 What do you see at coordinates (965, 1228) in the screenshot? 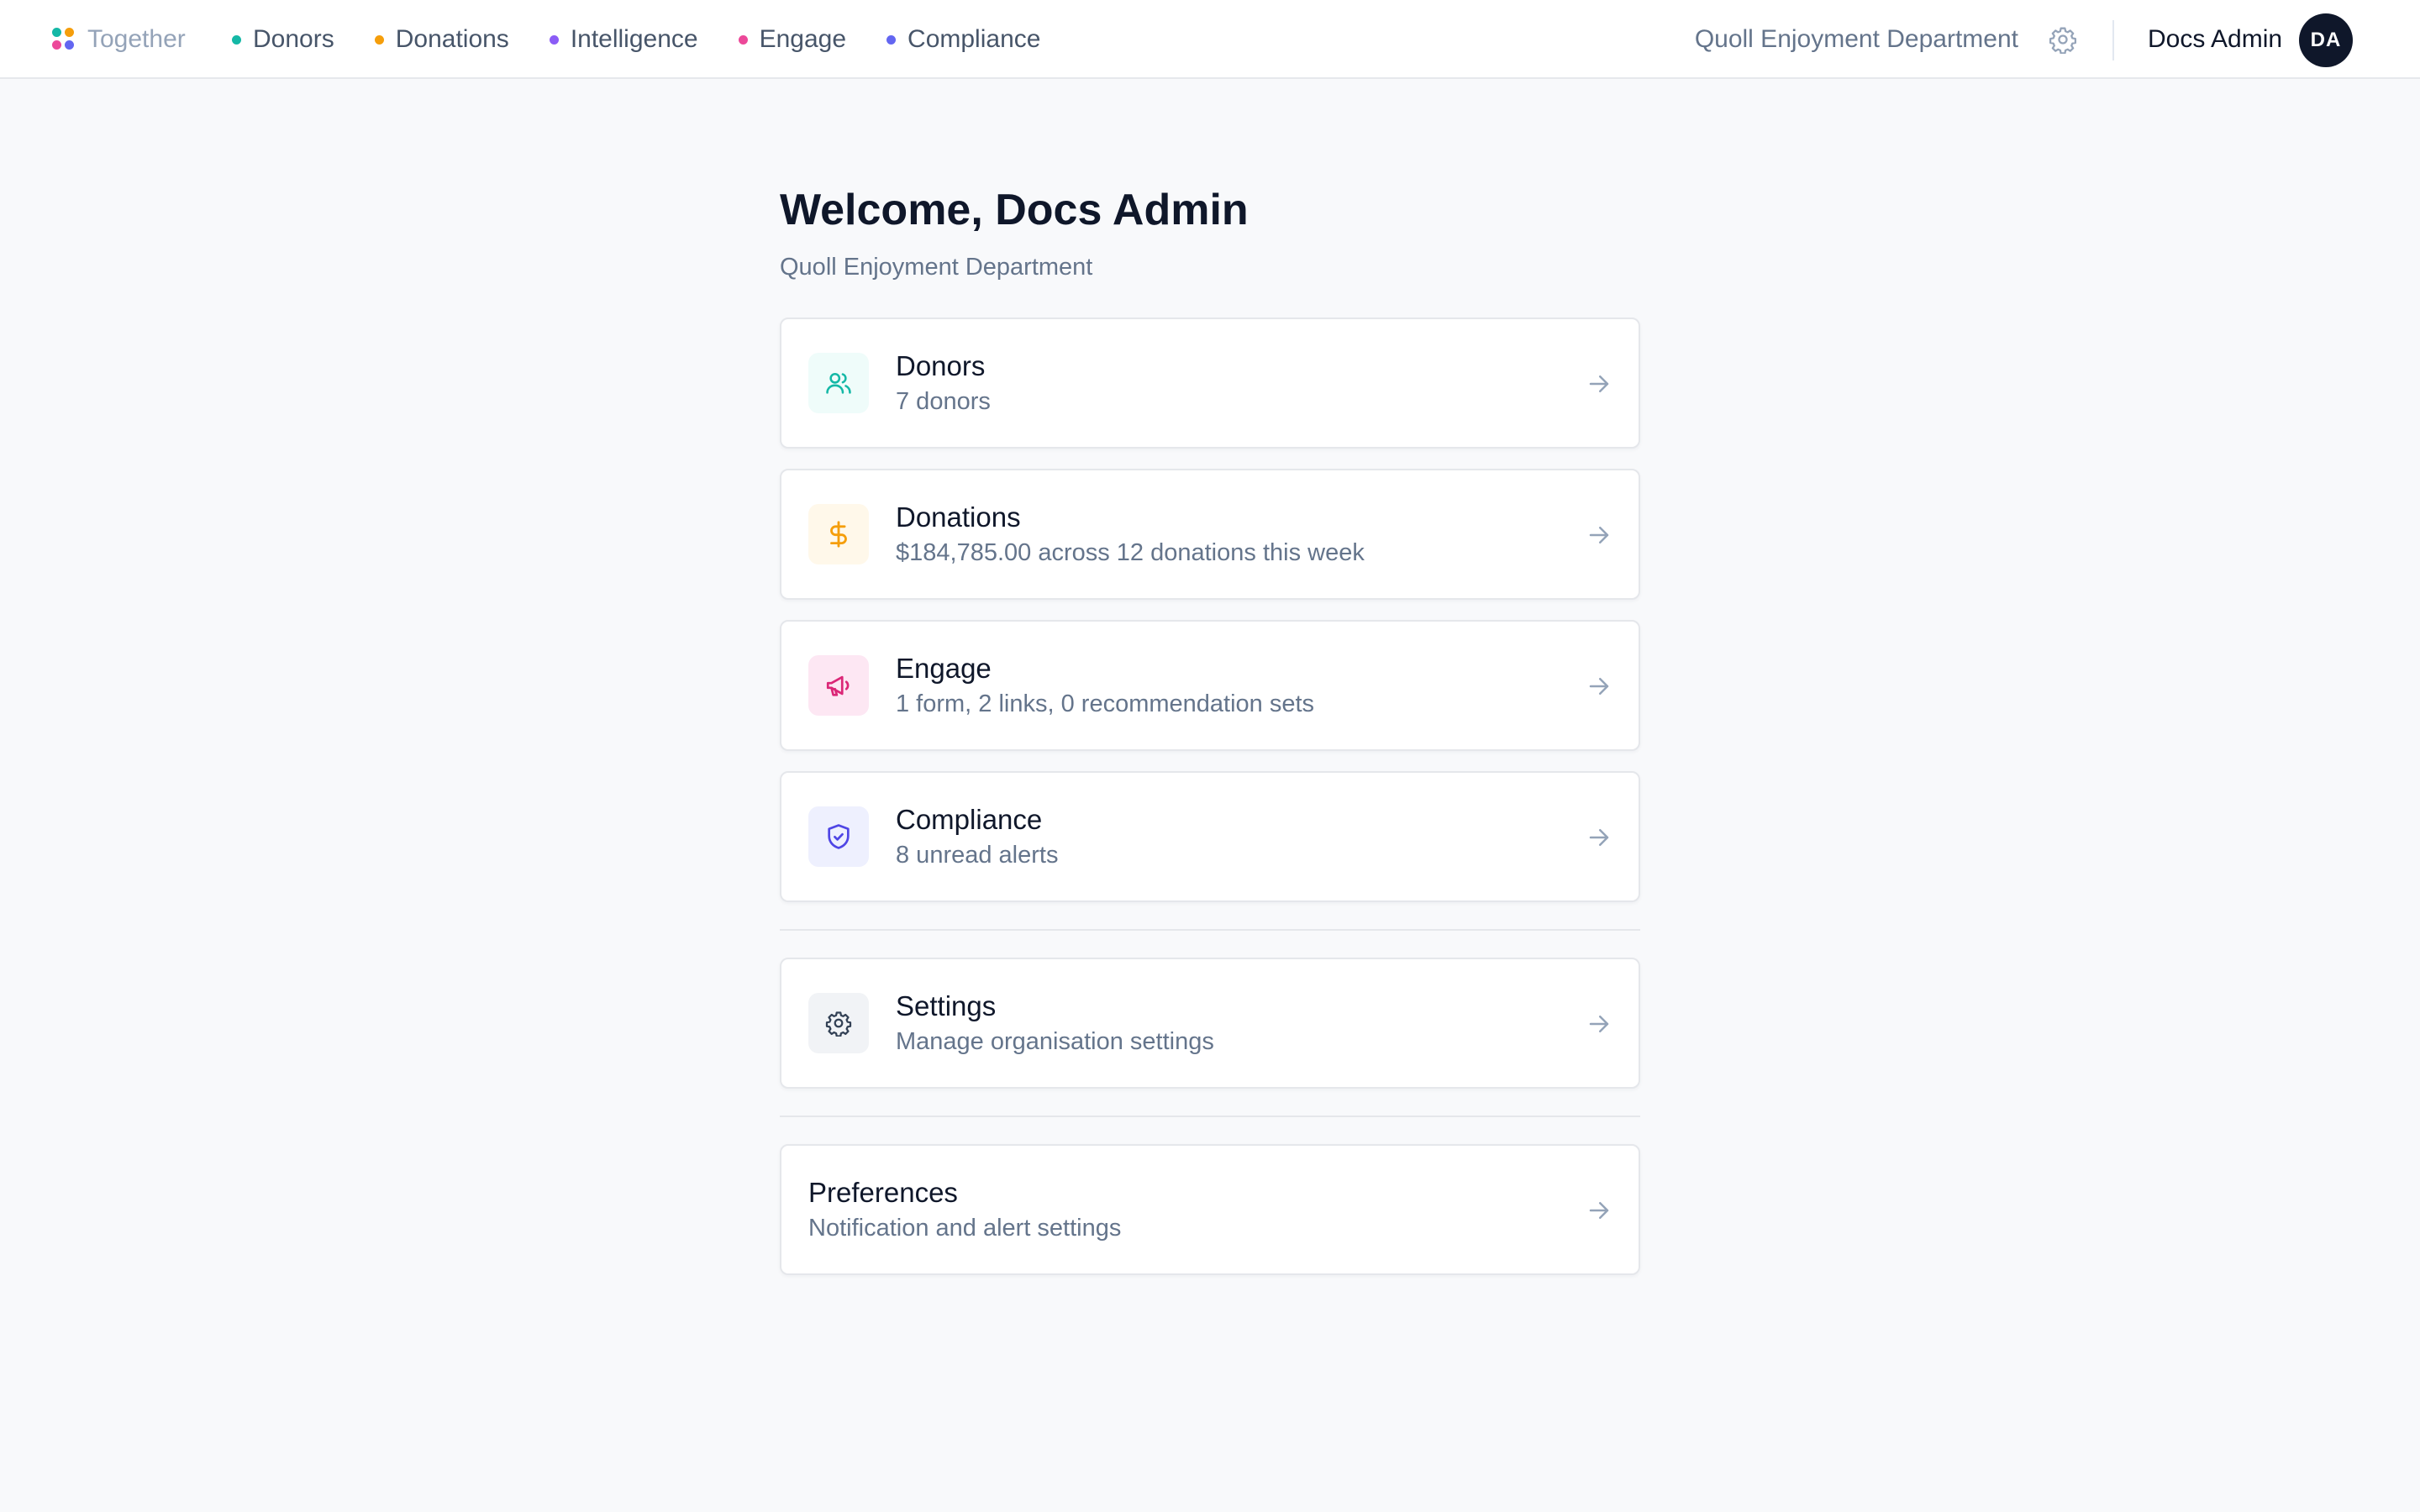
I see `card-description: Notification and alert settings` at bounding box center [965, 1228].